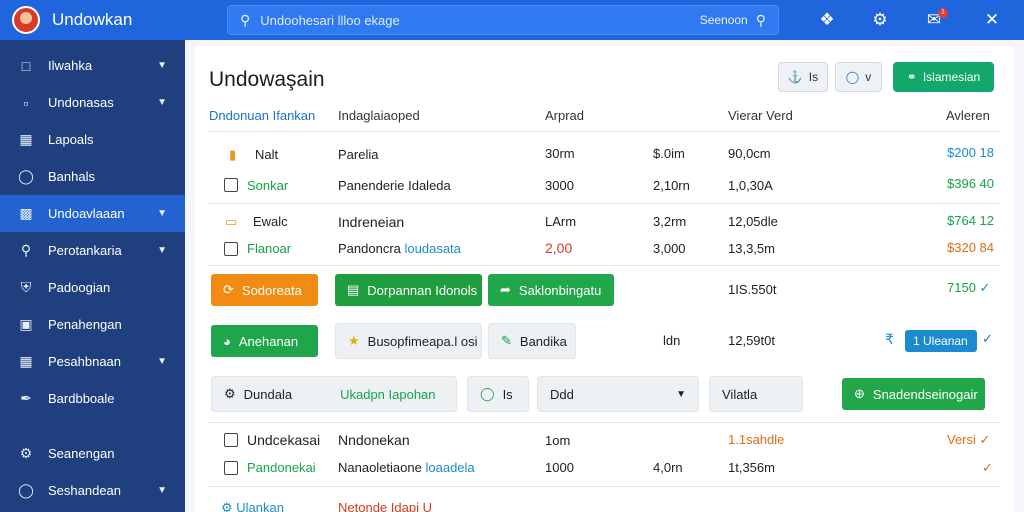 The height and width of the screenshot is (512, 1024). Describe the element at coordinates (26, 139) in the screenshot. I see `grid-icon: ▦` at that location.